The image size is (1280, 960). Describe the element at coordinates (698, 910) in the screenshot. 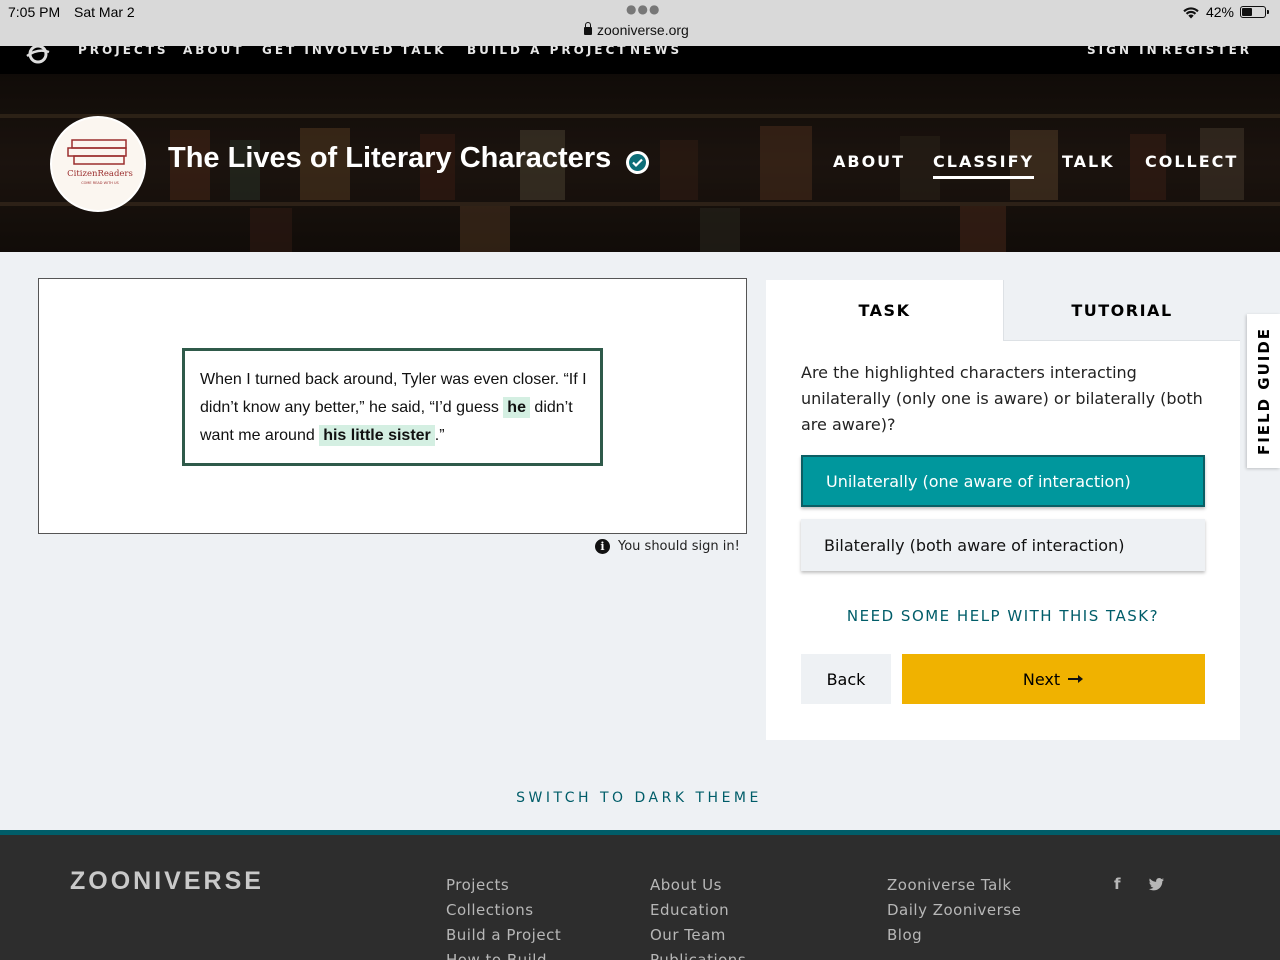

I see `footer-link: Education` at that location.